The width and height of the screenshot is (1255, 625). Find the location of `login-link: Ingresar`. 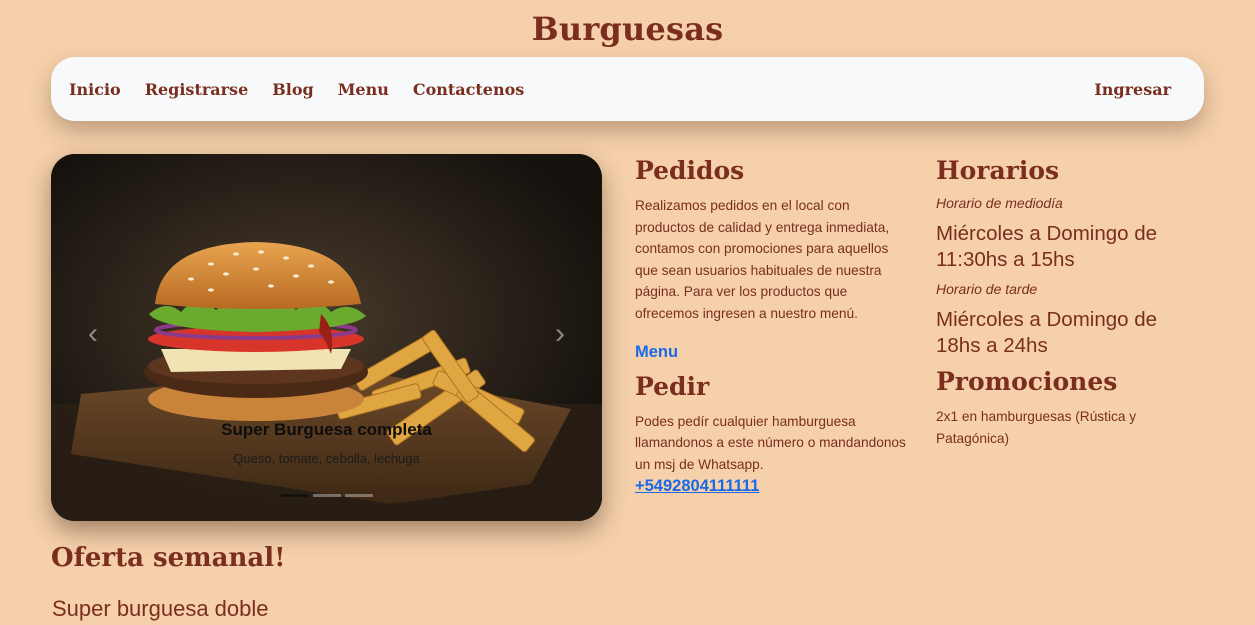

login-link: Ingresar is located at coordinates (1132, 89).